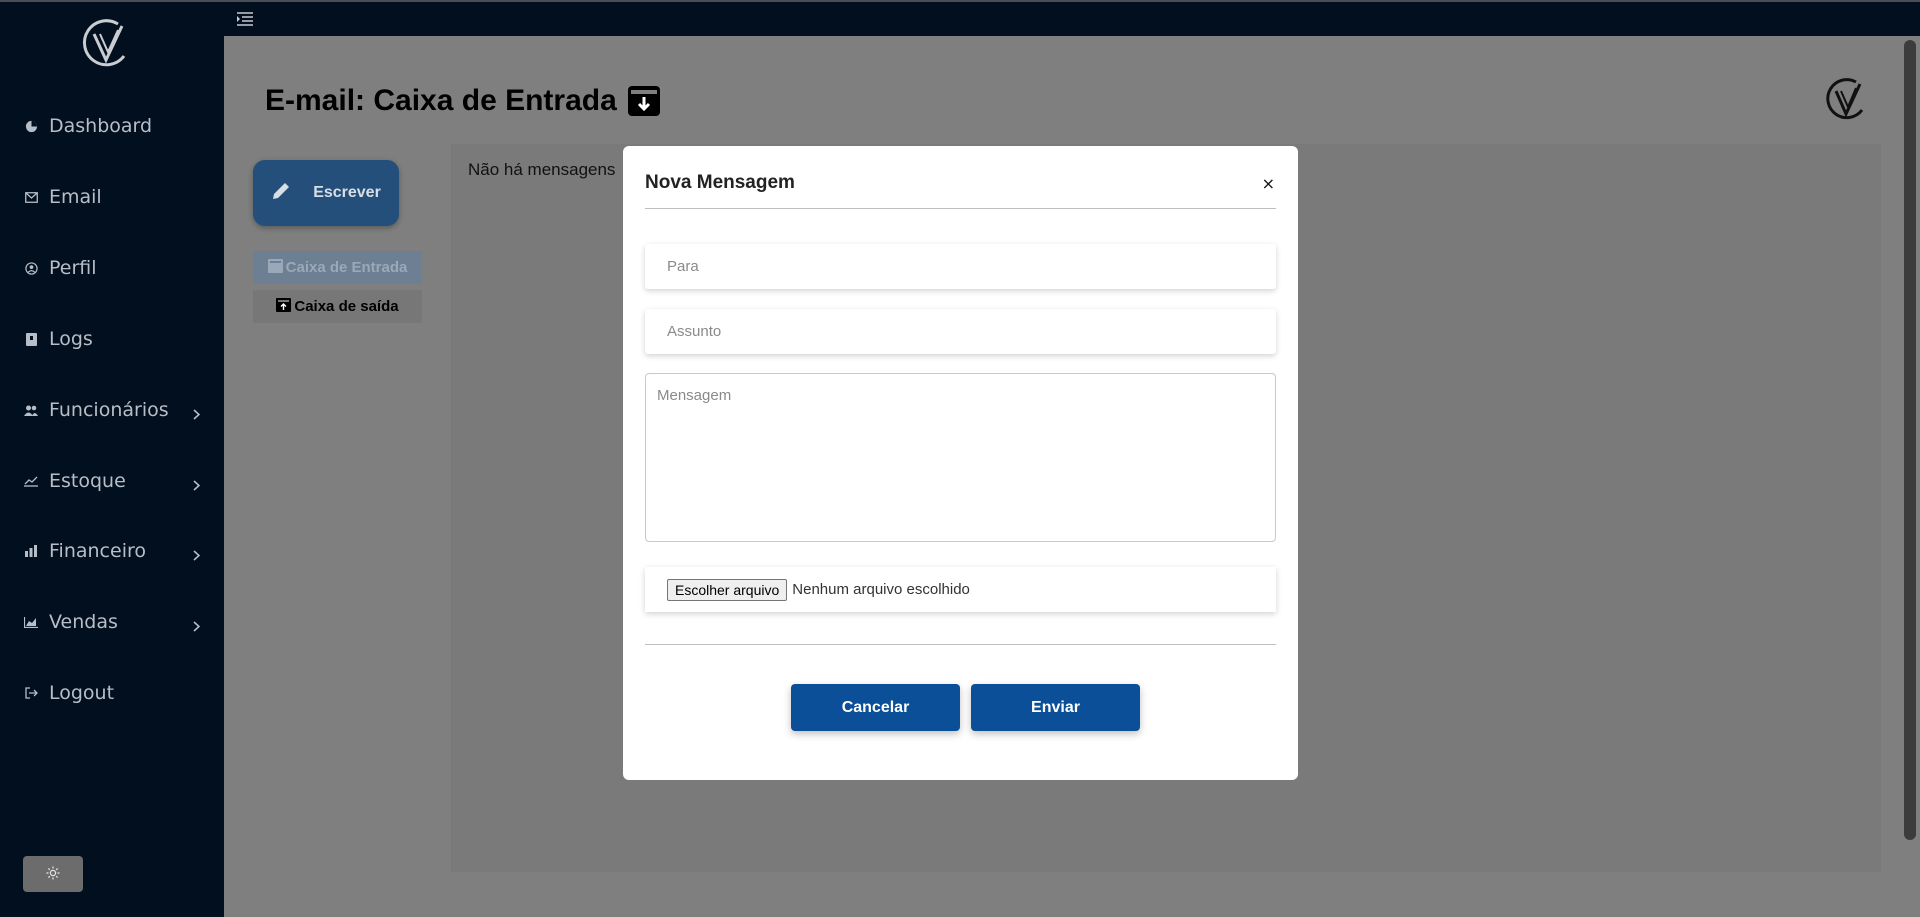 This screenshot has height=917, width=1920. Describe the element at coordinates (31, 197) in the screenshot. I see `mail-icon` at that location.